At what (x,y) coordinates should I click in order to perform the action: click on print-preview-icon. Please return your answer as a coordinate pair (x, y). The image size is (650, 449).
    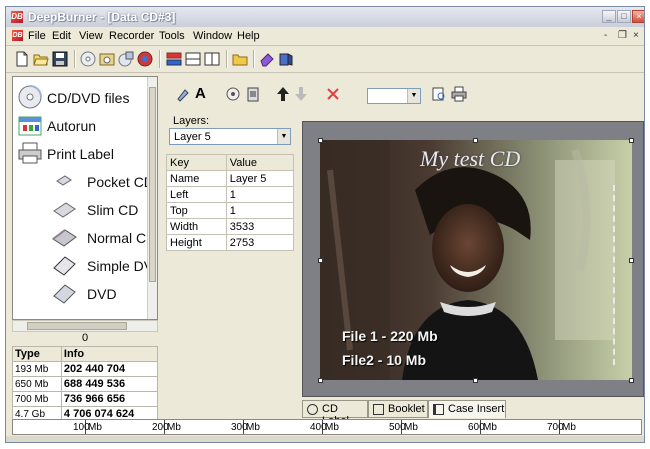
    Looking at the image, I should click on (439, 94).